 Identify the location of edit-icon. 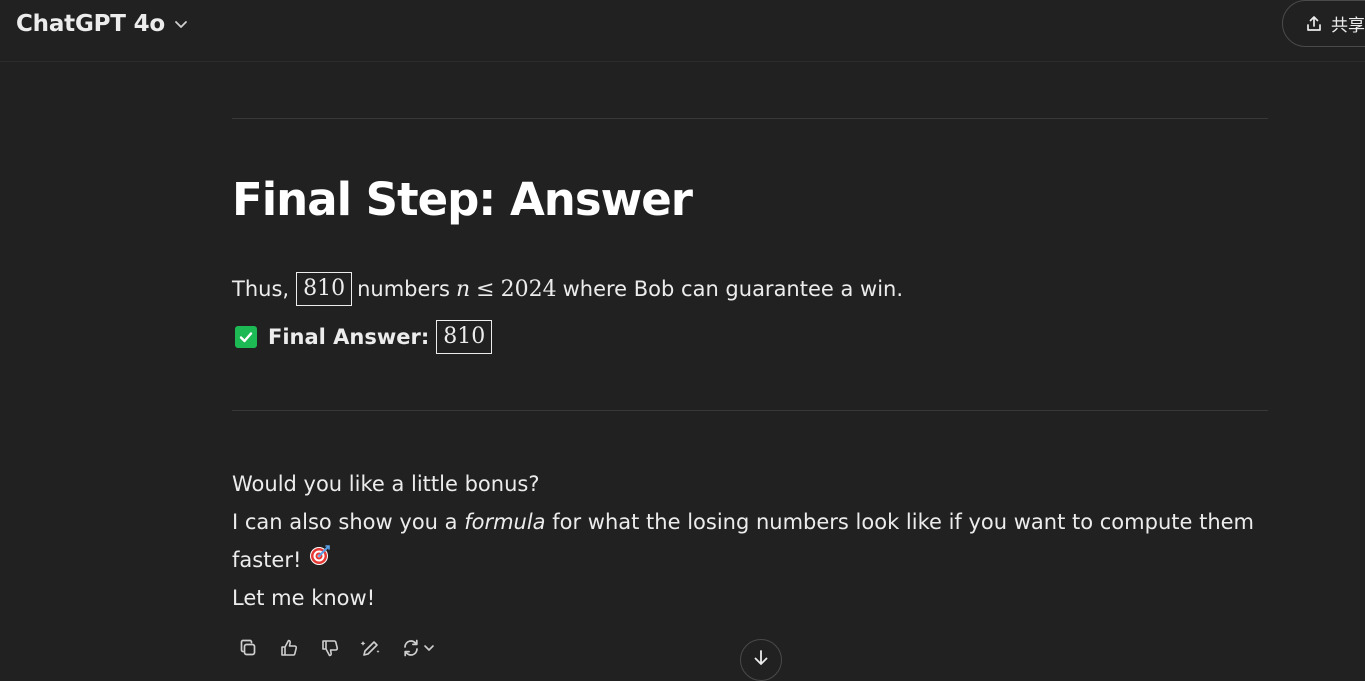
(371, 648).